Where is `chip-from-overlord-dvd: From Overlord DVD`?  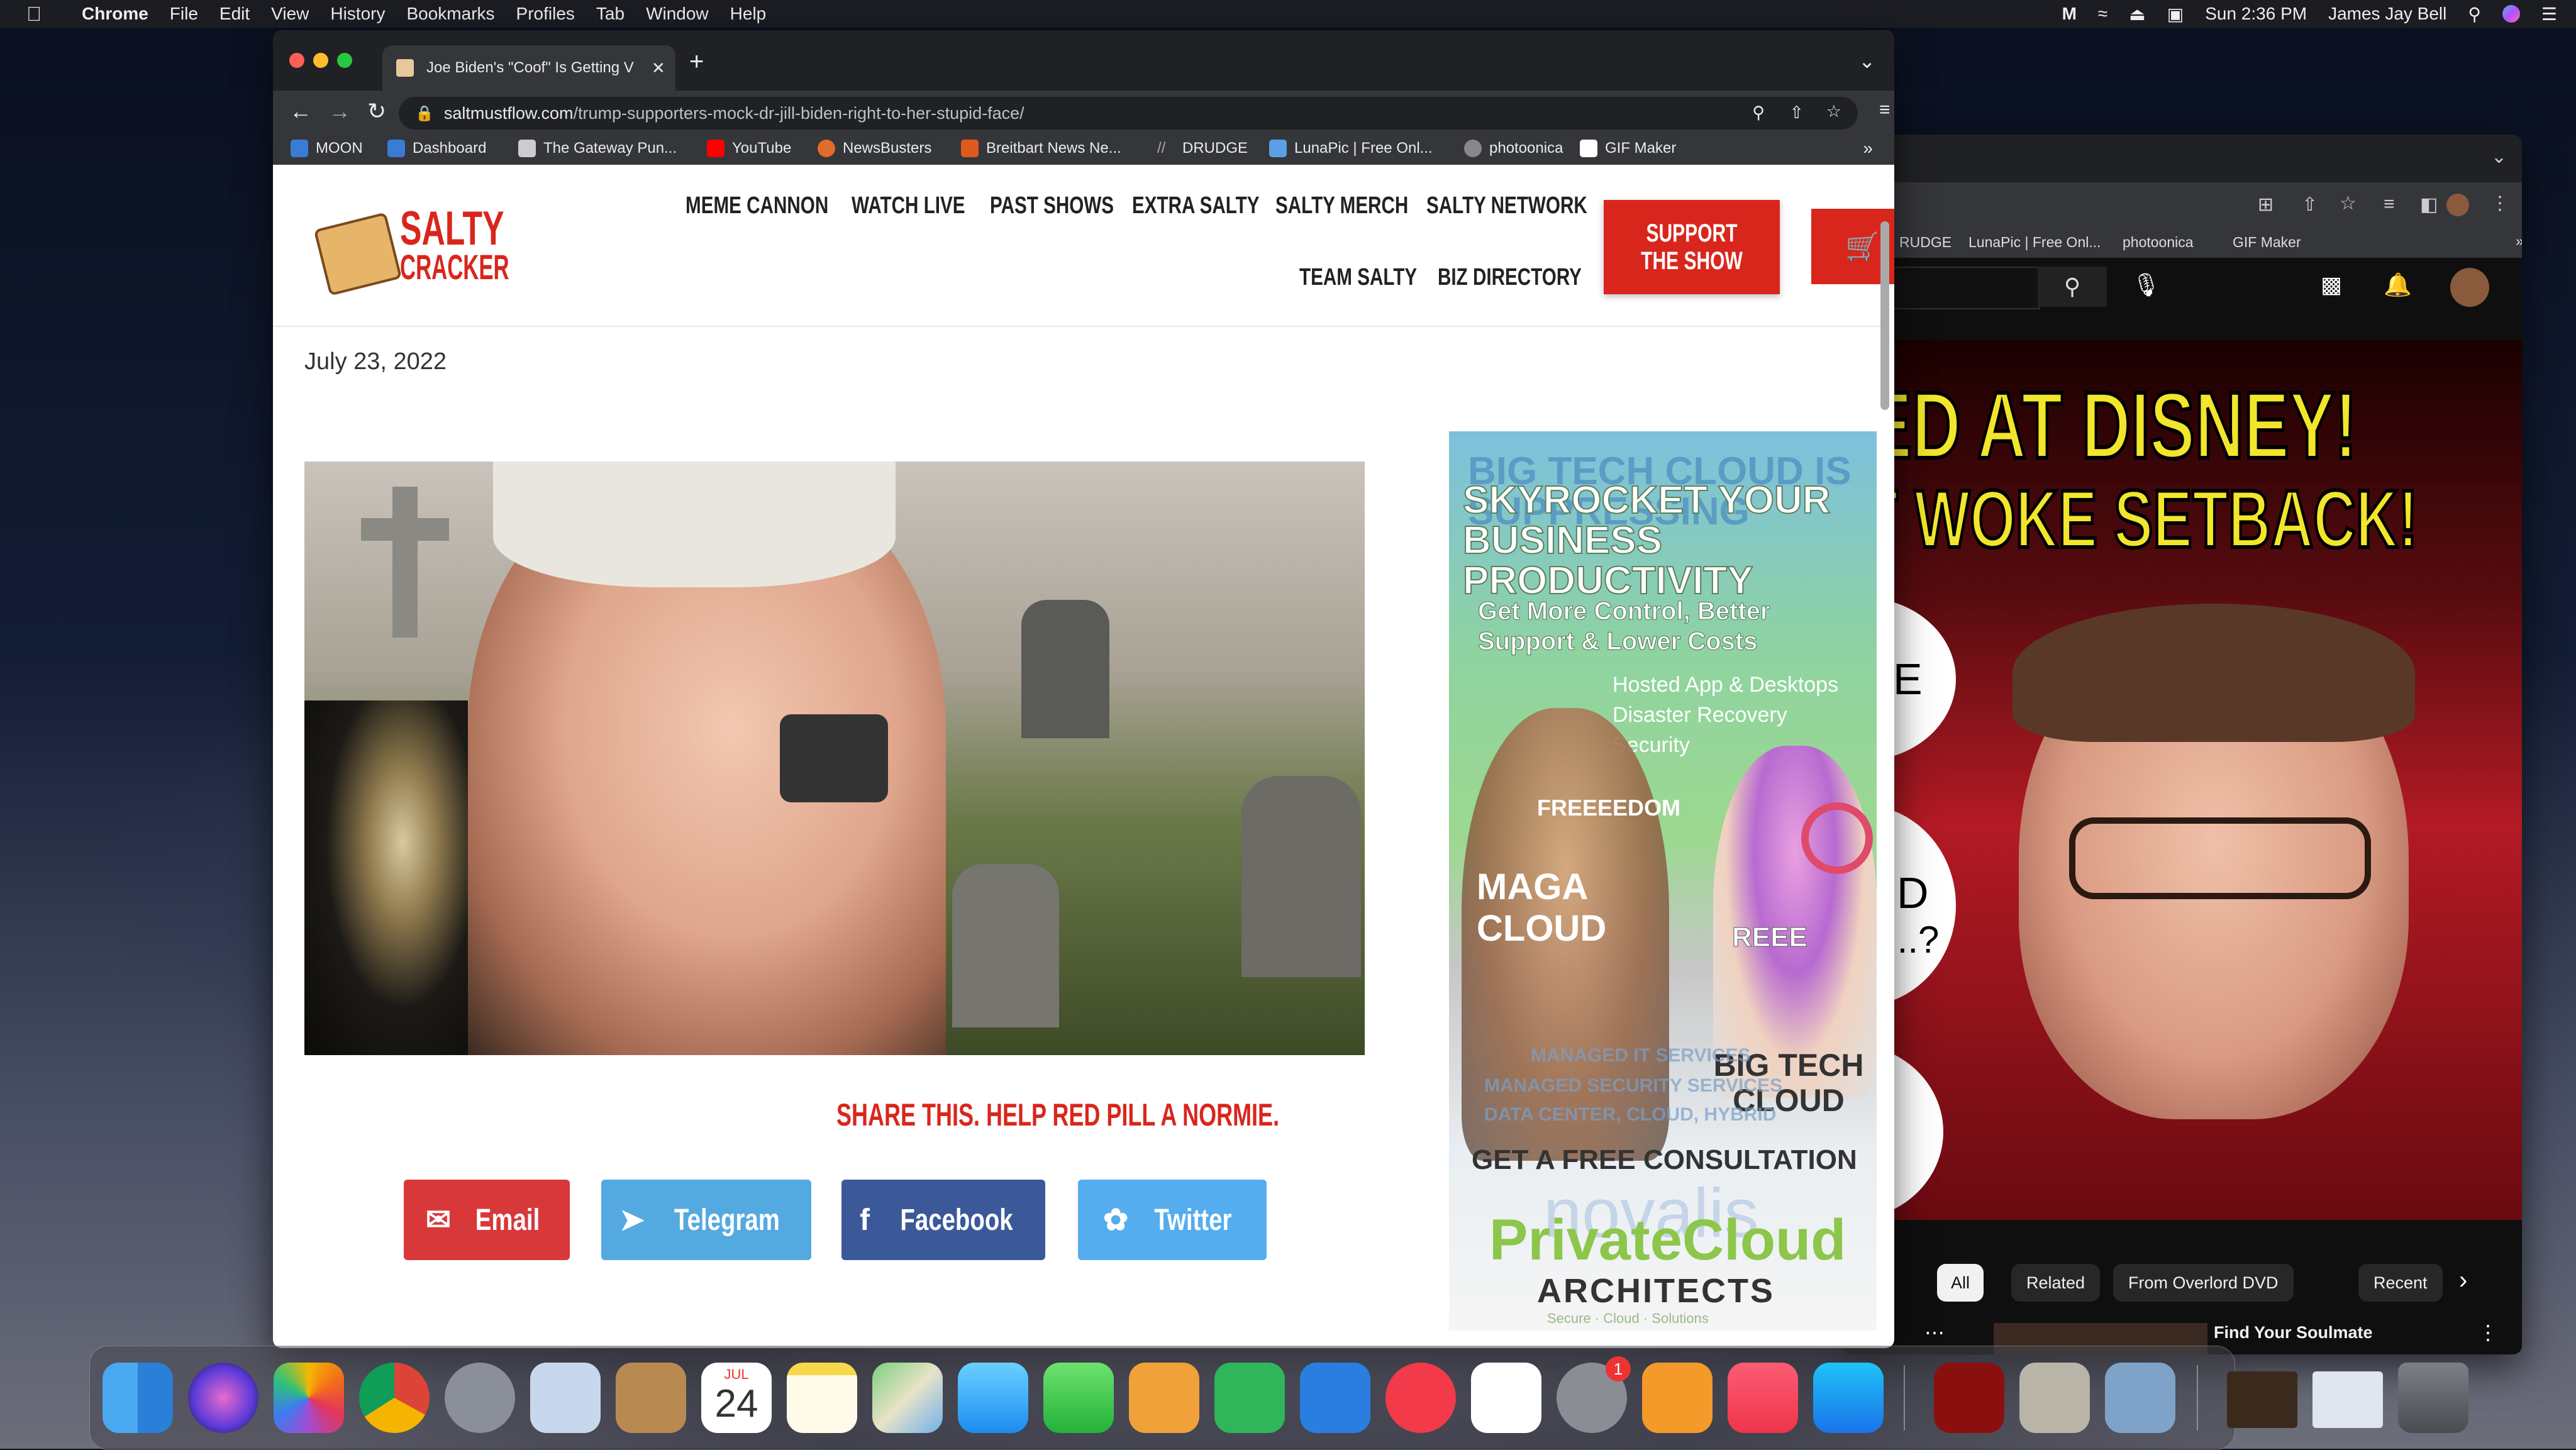
chip-from-overlord-dvd: From Overlord DVD is located at coordinates (2203, 1283).